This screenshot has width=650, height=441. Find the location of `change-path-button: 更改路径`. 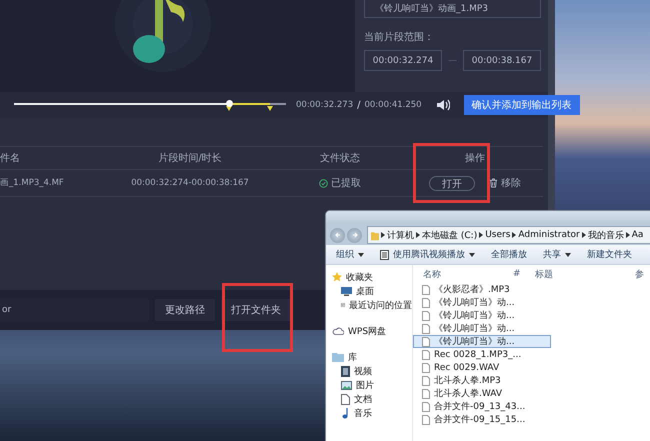

change-path-button: 更改路径 is located at coordinates (185, 310).